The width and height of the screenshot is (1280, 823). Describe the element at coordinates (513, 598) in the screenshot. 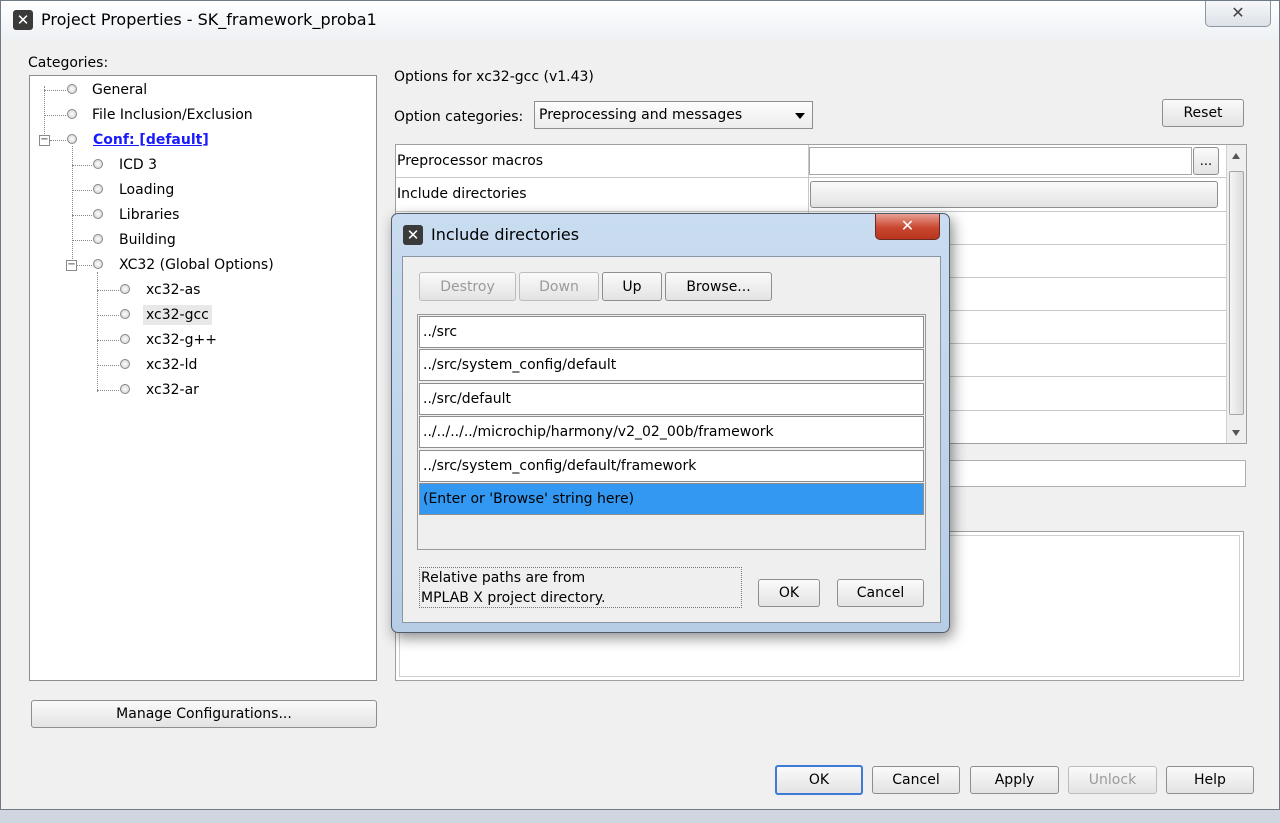

I see `note-line: MPLAB X project directory.` at that location.